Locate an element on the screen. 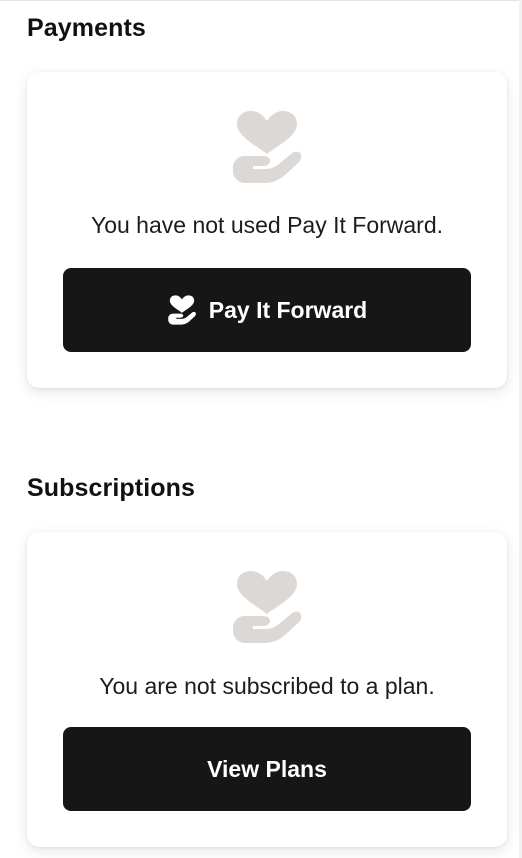  view-plans-button: View Plans is located at coordinates (267, 769).